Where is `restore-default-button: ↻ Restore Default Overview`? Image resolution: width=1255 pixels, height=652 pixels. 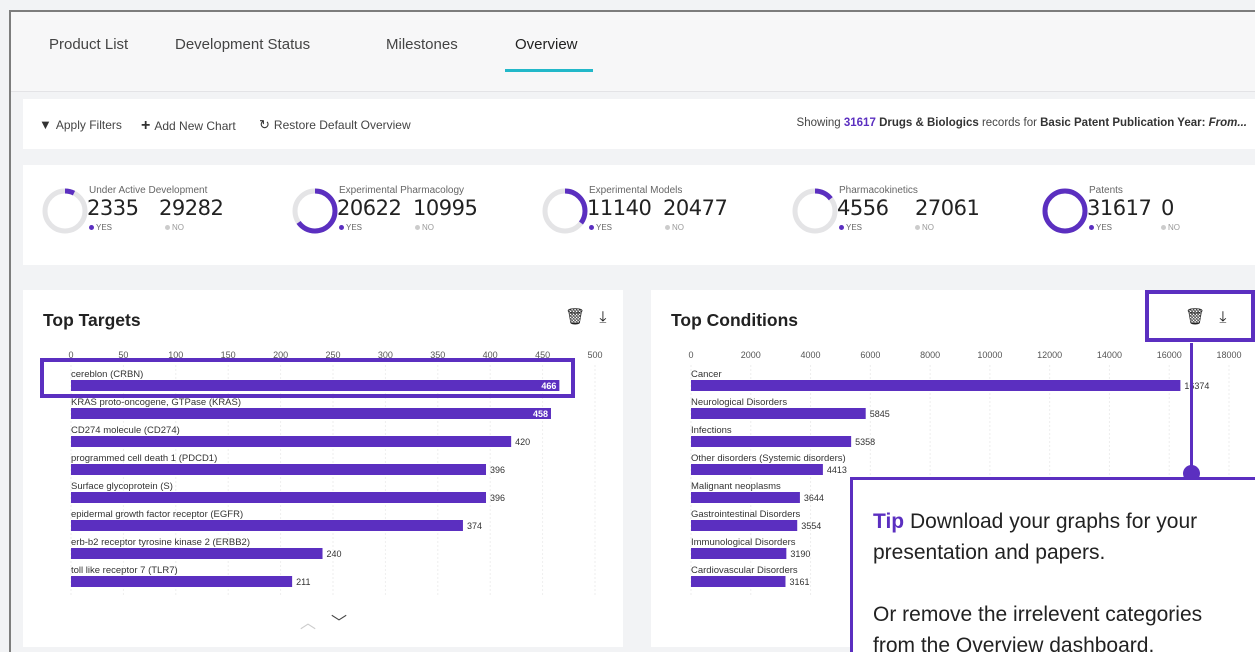
restore-default-button: ↻ Restore Default Overview is located at coordinates (335, 125).